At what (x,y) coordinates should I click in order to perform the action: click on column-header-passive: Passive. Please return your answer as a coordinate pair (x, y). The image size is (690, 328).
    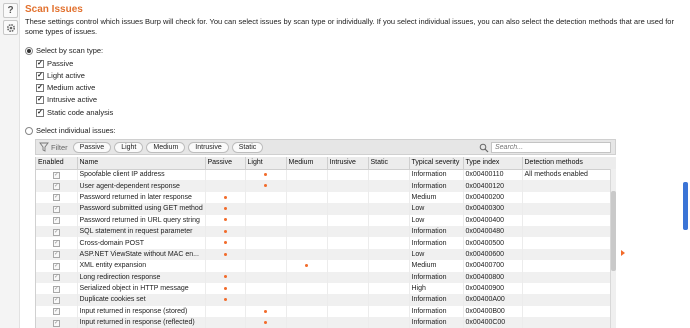
    Looking at the image, I should click on (225, 163).